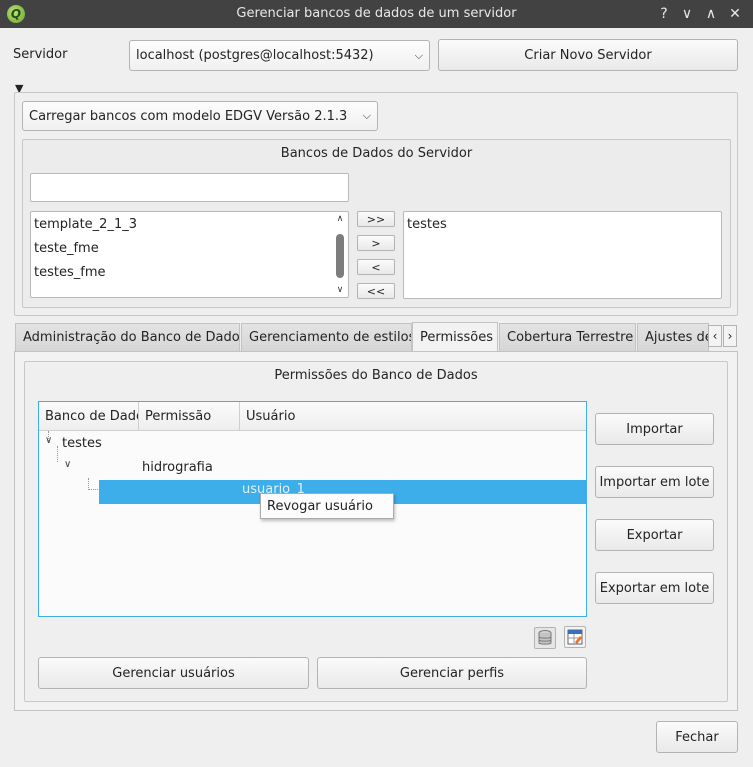  I want to click on tab-permissions: Permissões, so click(455, 337).